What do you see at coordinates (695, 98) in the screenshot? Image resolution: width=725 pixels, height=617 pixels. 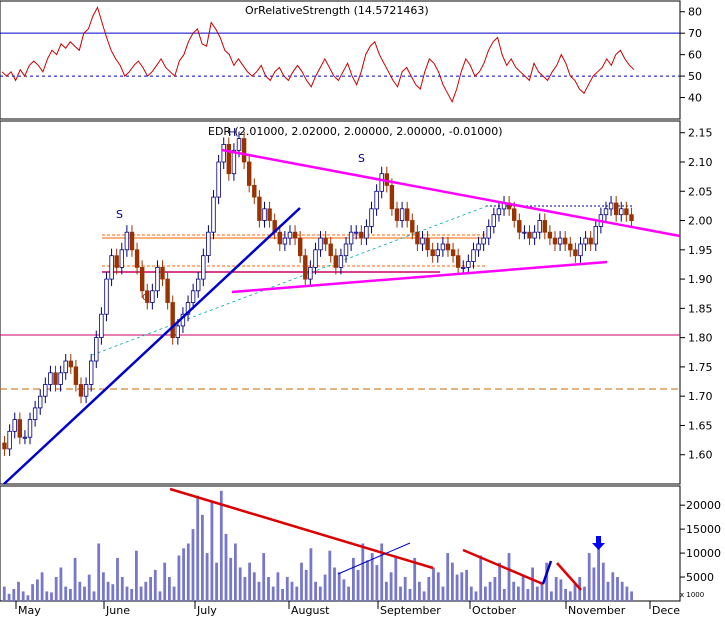 I see `rsi-tick-label: 40` at bounding box center [695, 98].